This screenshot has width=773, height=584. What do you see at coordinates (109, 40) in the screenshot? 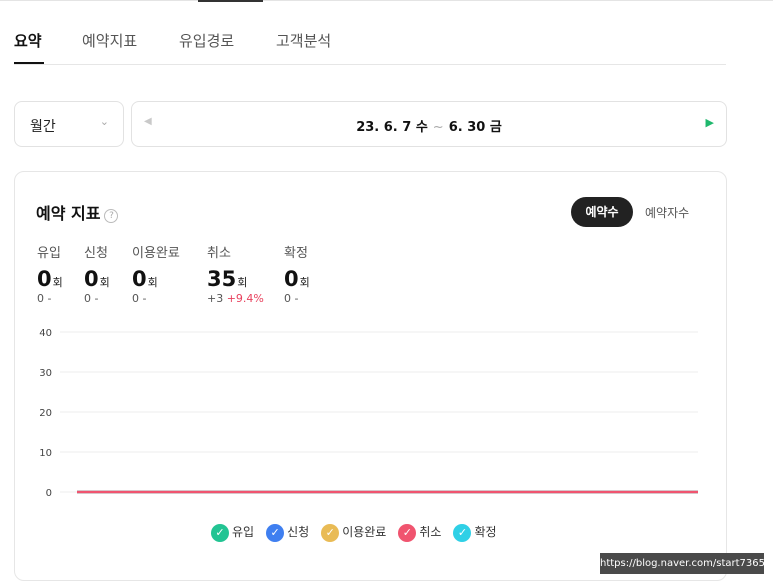
I see `tab-reservation-metrics: 예약지표` at bounding box center [109, 40].